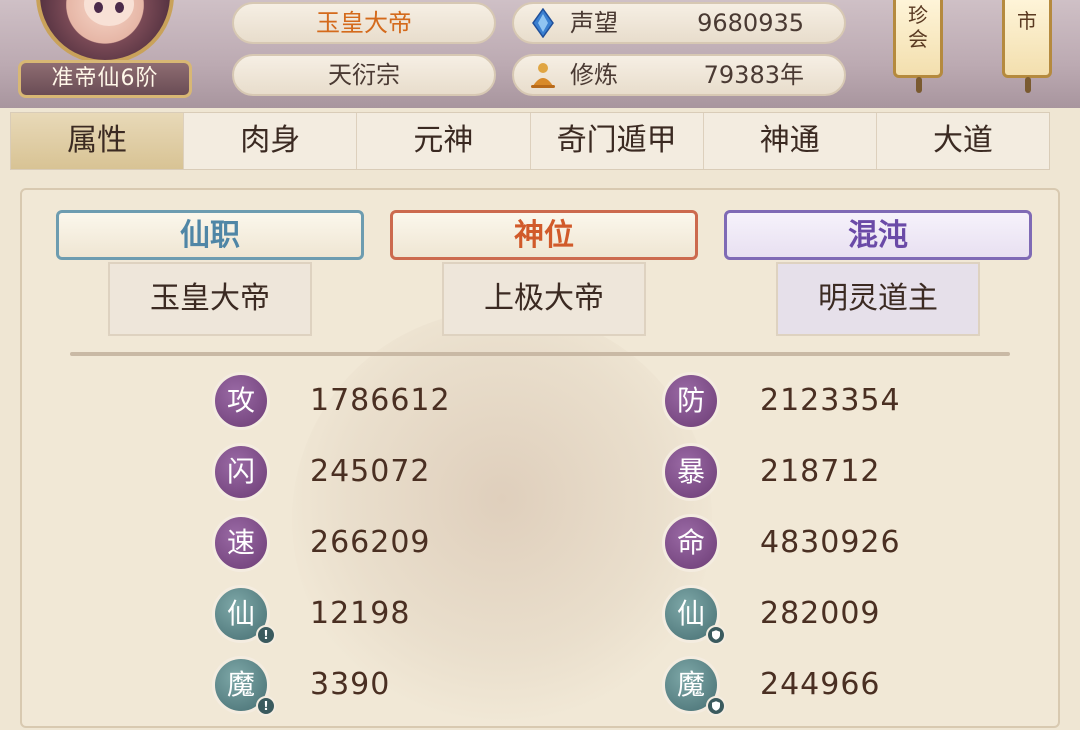  I want to click on chaos-value: 明灵道主, so click(878, 299).